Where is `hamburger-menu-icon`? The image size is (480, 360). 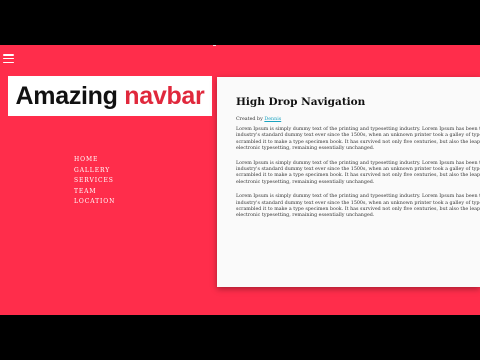
hamburger-menu-icon is located at coordinates (8, 58).